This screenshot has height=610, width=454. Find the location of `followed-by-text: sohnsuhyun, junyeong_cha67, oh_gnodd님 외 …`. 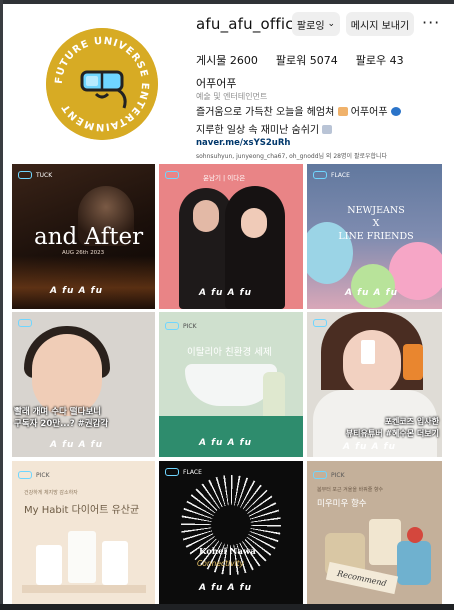

followed-by-text: sohnsuhyun, junyeong_cha67, oh_gnodd님 외 … is located at coordinates (291, 155).